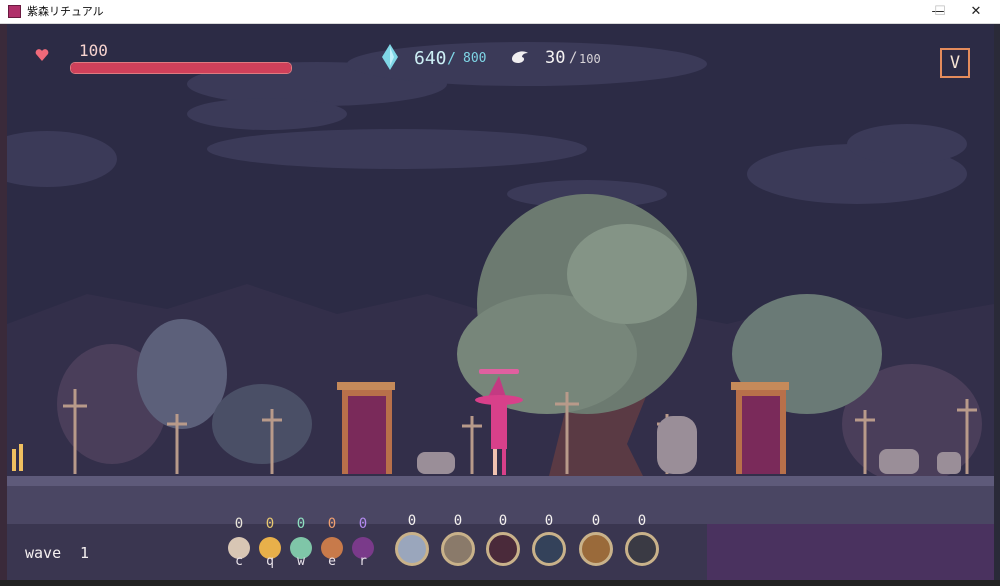  I want to click on knight-unit-icon, so click(458, 549).